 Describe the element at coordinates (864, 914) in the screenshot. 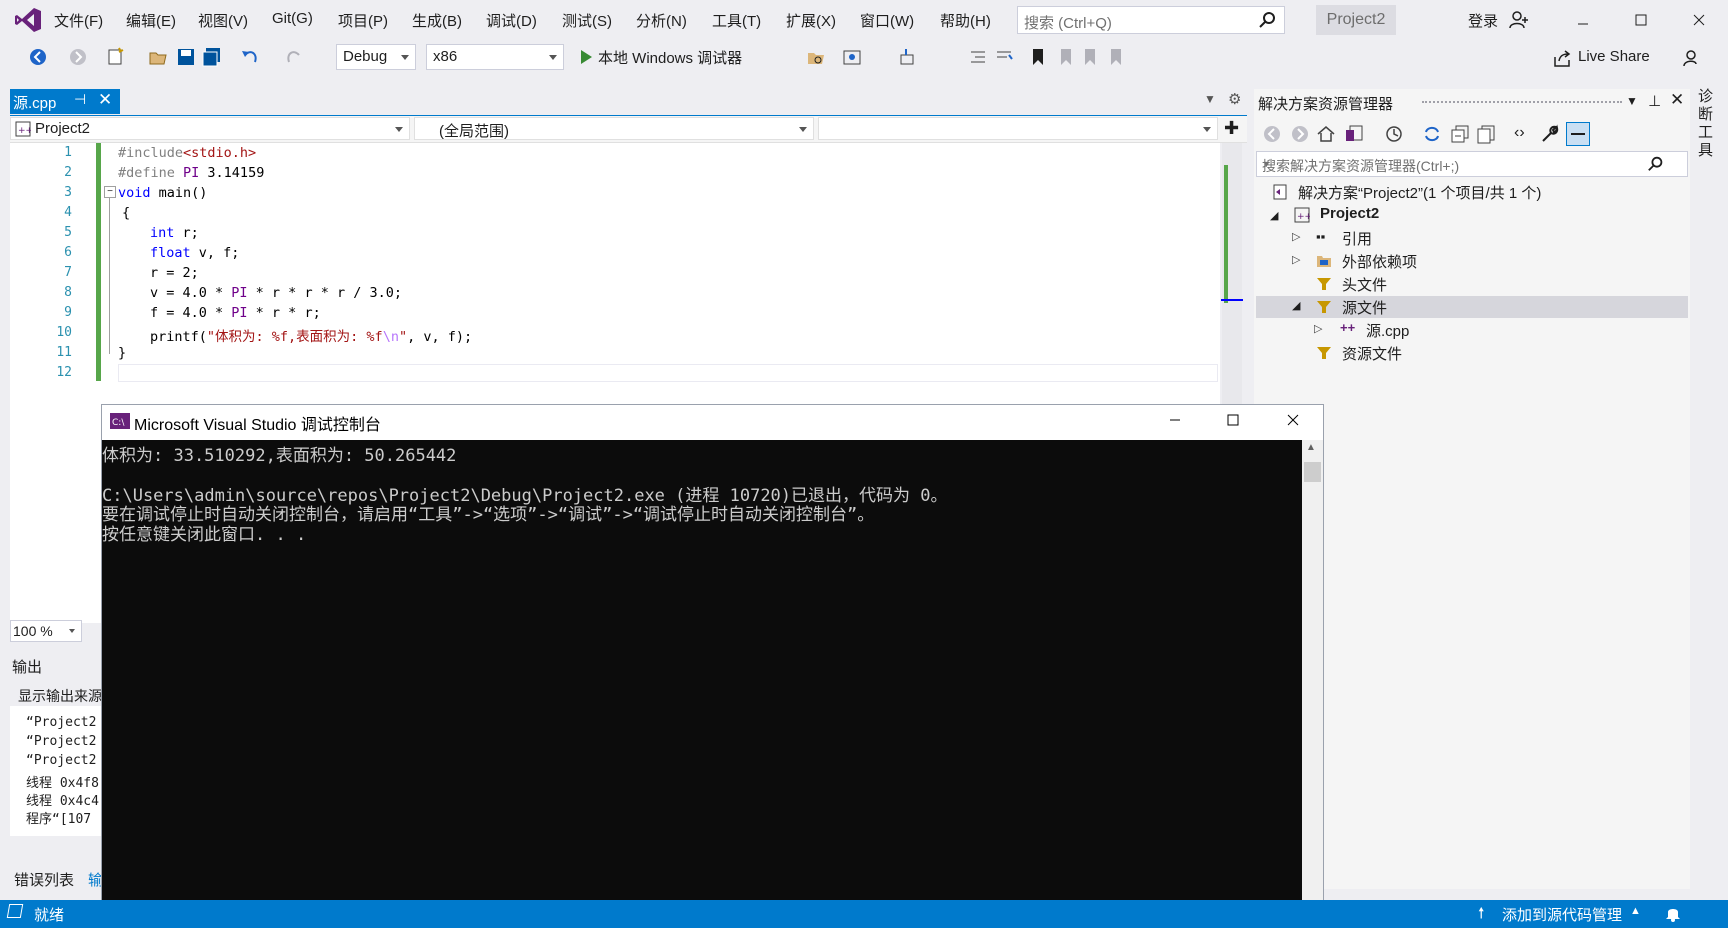

I see `status-bar` at that location.